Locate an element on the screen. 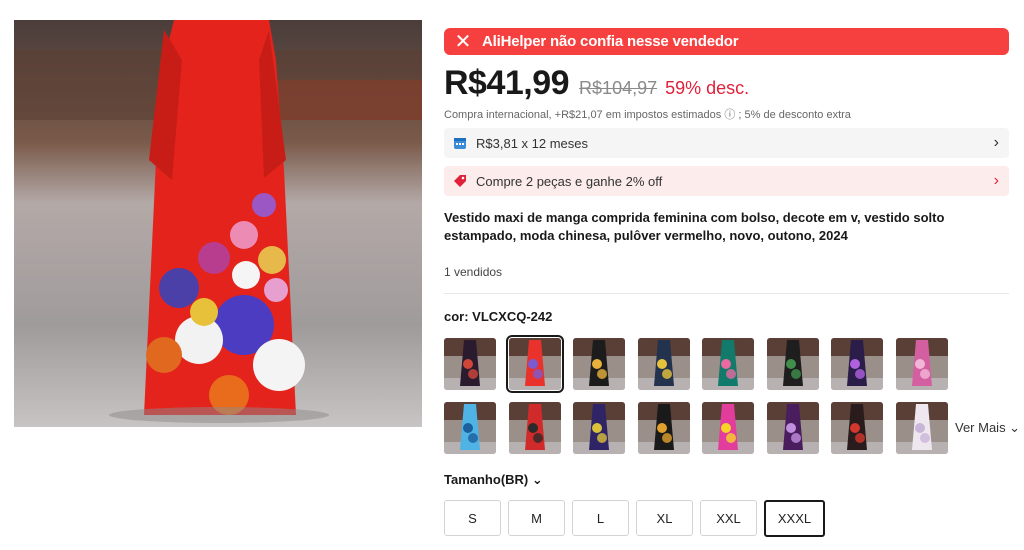 The width and height of the screenshot is (1024, 550). size-label: Tamanho(BR) ⌄ is located at coordinates (493, 480).